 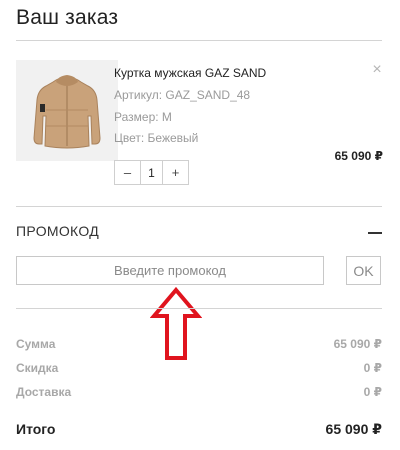 I want to click on summary-label-discount: Скидка, so click(x=37, y=368).